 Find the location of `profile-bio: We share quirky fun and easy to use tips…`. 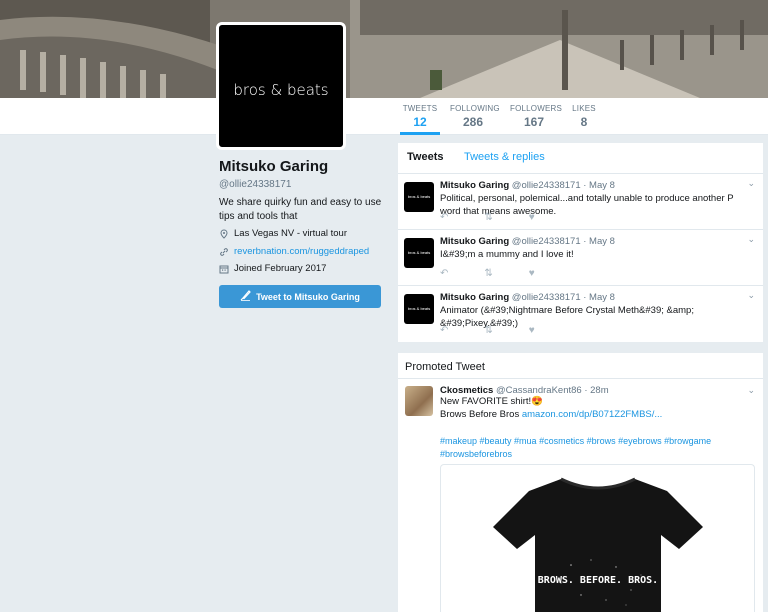

profile-bio: We share quirky fun and easy to use tips… is located at coordinates (300, 209).